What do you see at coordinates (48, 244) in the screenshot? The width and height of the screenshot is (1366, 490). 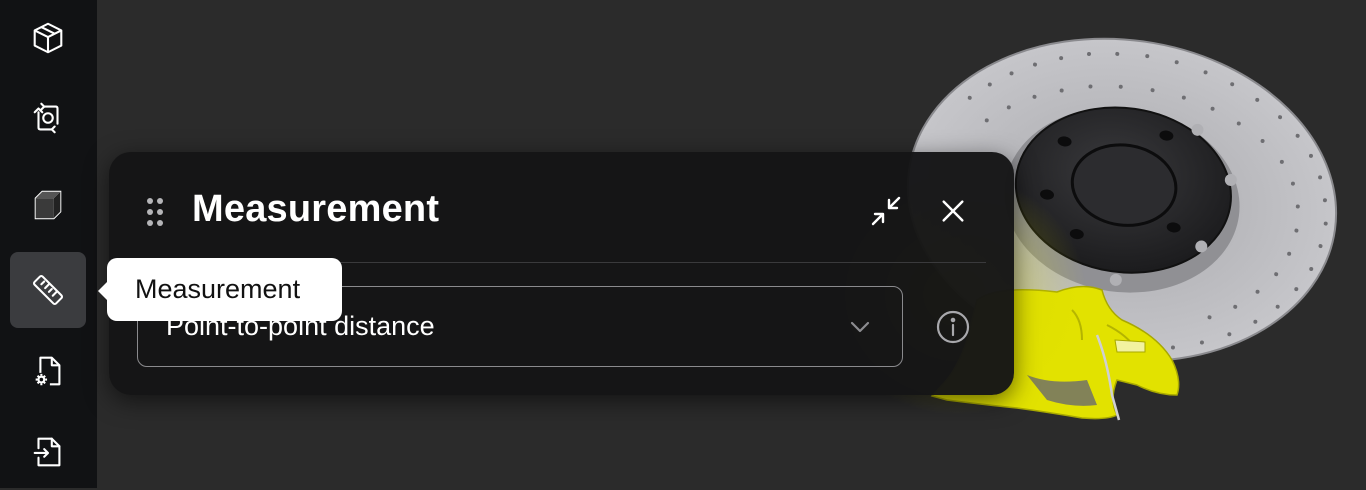 I see `sidebar` at bounding box center [48, 244].